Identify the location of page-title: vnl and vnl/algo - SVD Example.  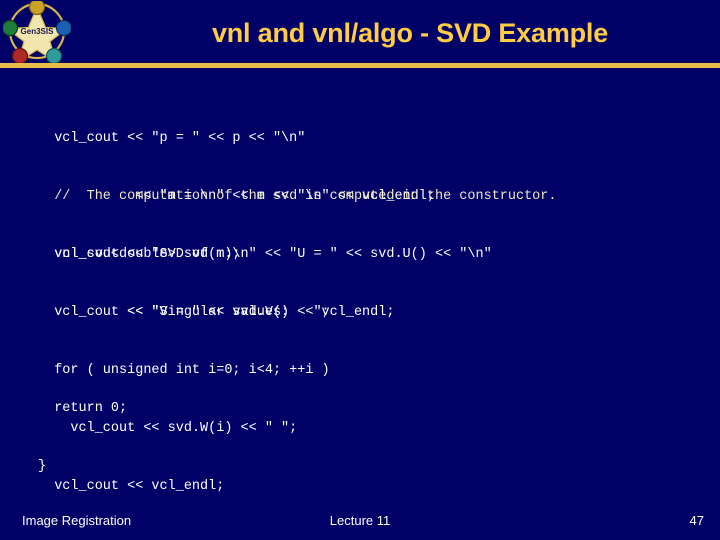
(410, 33).